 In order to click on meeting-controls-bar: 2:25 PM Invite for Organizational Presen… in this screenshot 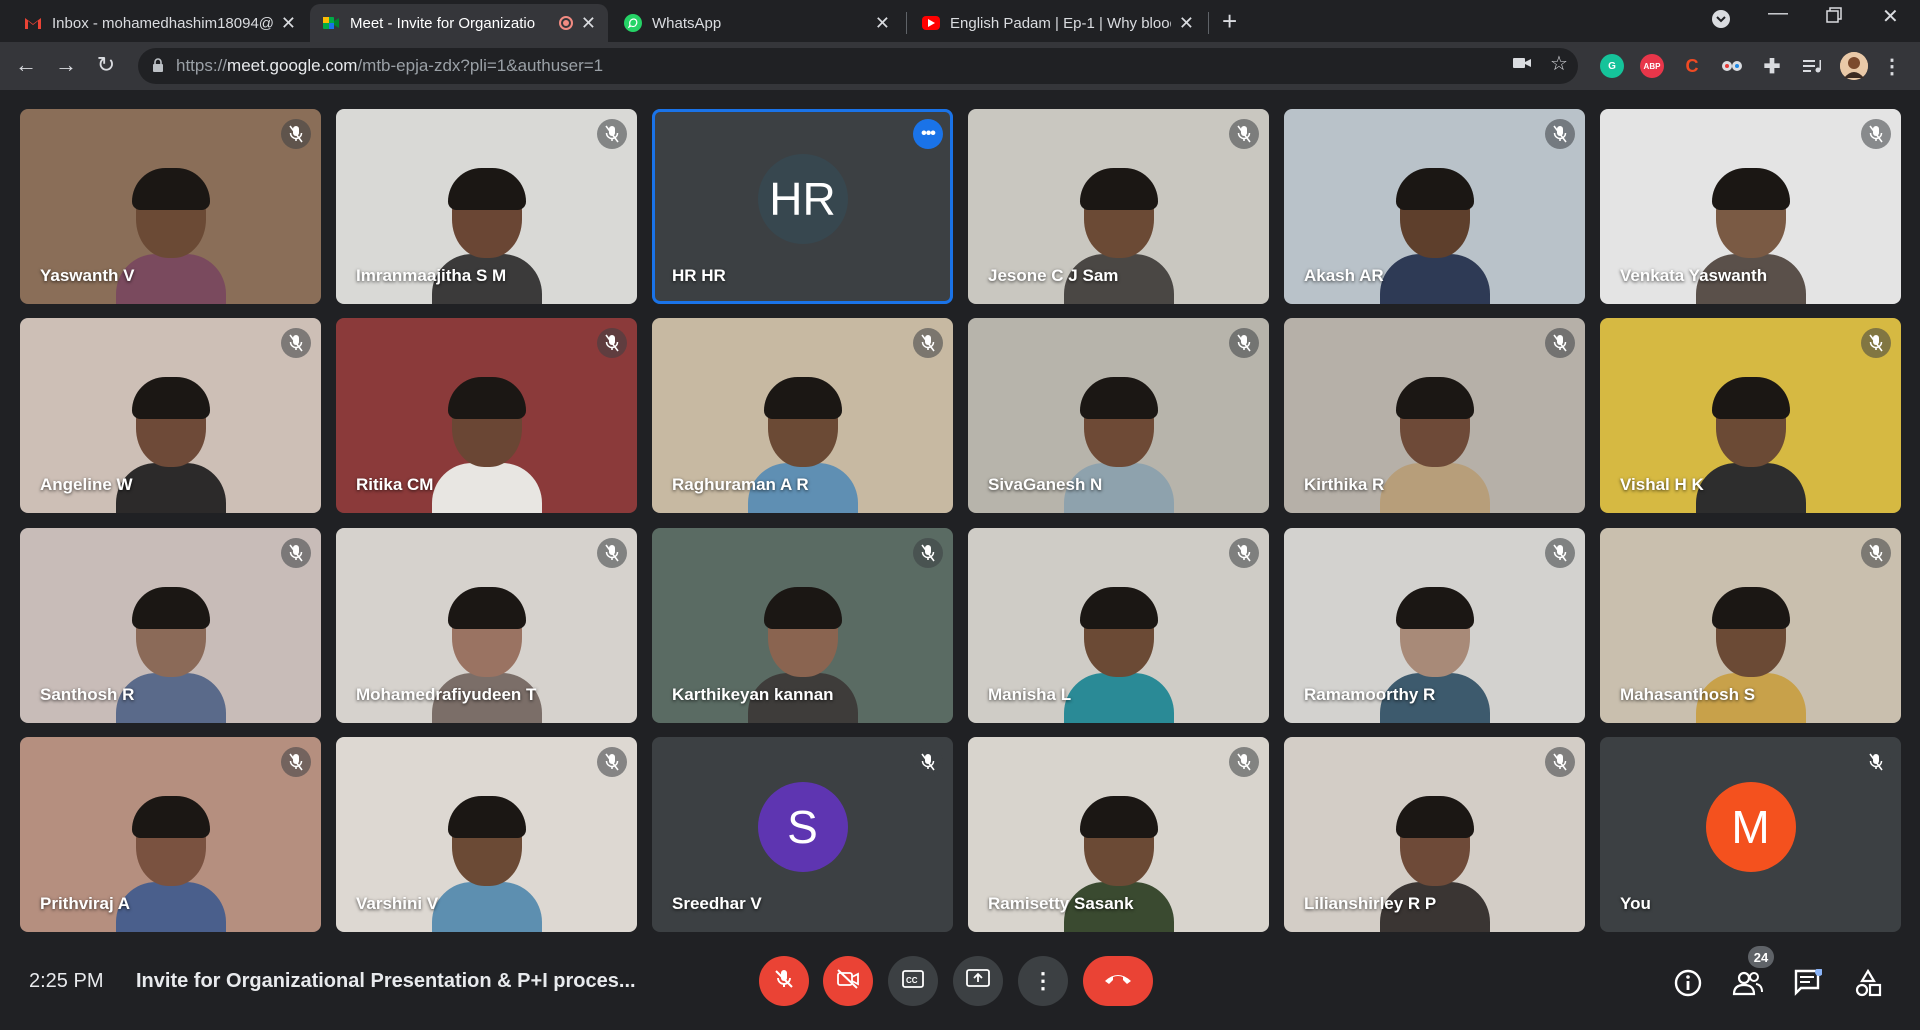, I will do `click(960, 985)`.